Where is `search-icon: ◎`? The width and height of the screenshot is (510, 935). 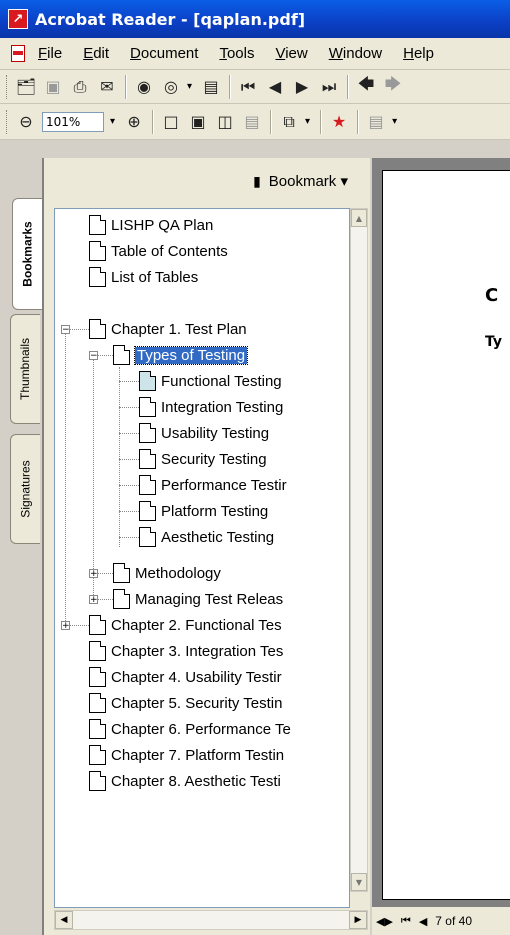 search-icon: ◎ is located at coordinates (171, 87).